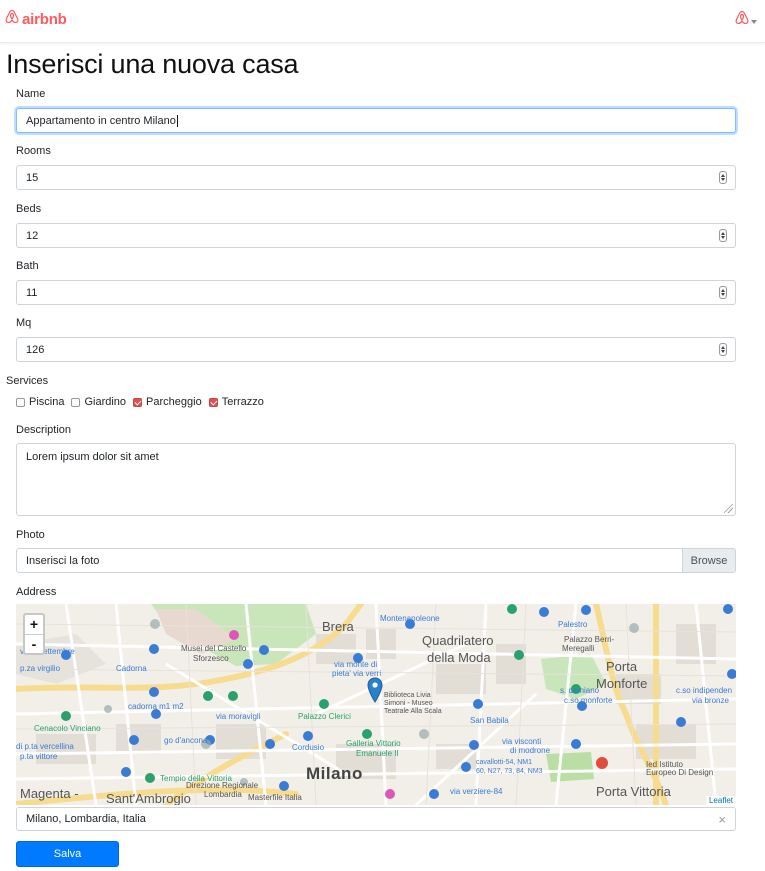 The width and height of the screenshot is (765, 871). What do you see at coordinates (376, 560) in the screenshot?
I see `photo-file-input: Inserisci la foto Browse` at bounding box center [376, 560].